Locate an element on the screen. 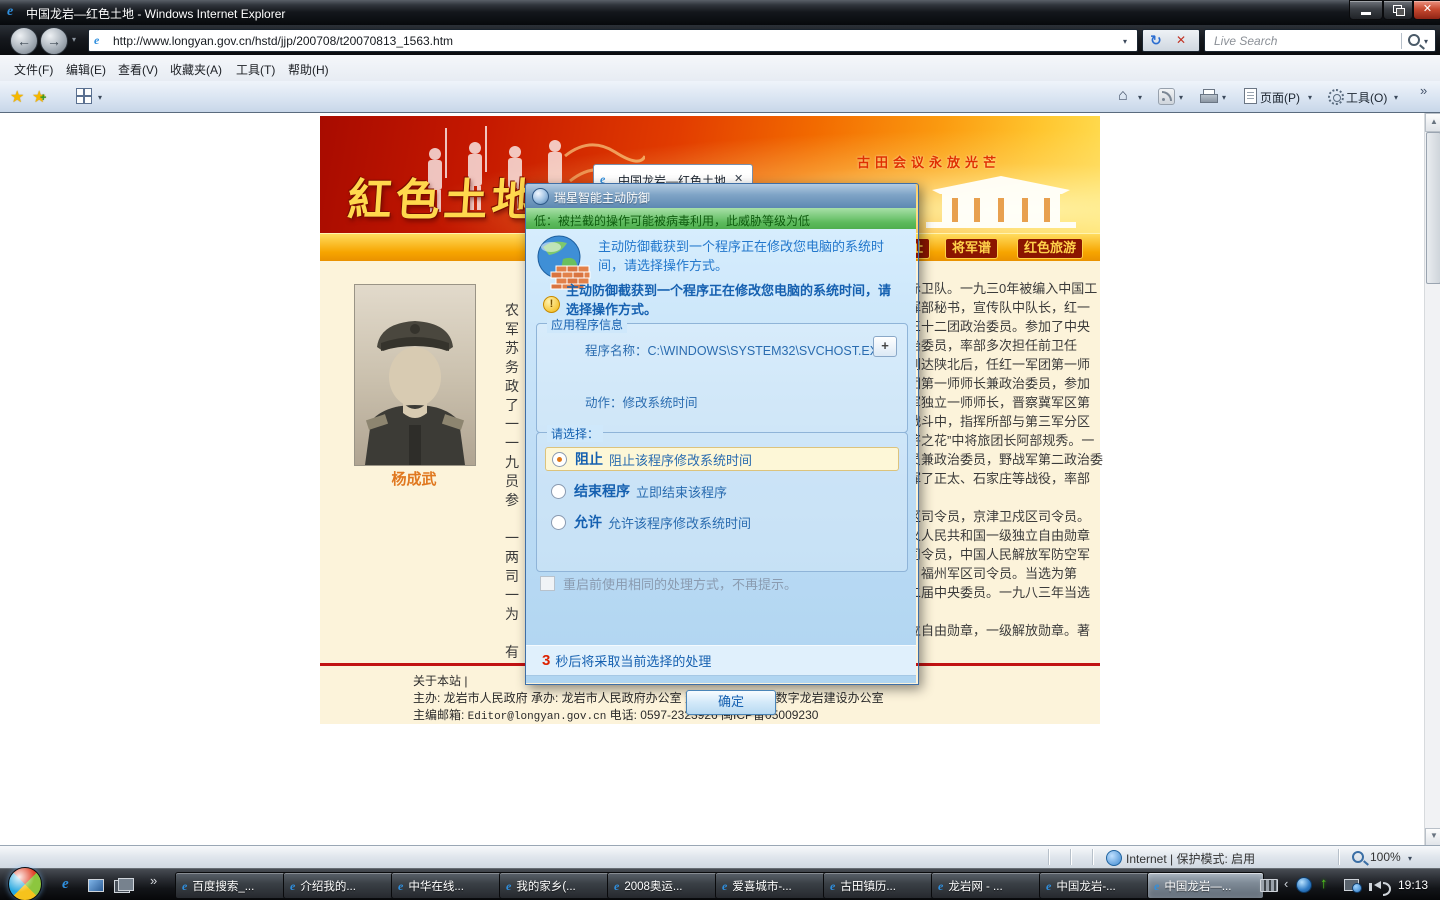 Image resolution: width=1440 pixels, height=900 pixels. dialog-titlebar: 瑞星智能主动防御 is located at coordinates (721, 196).